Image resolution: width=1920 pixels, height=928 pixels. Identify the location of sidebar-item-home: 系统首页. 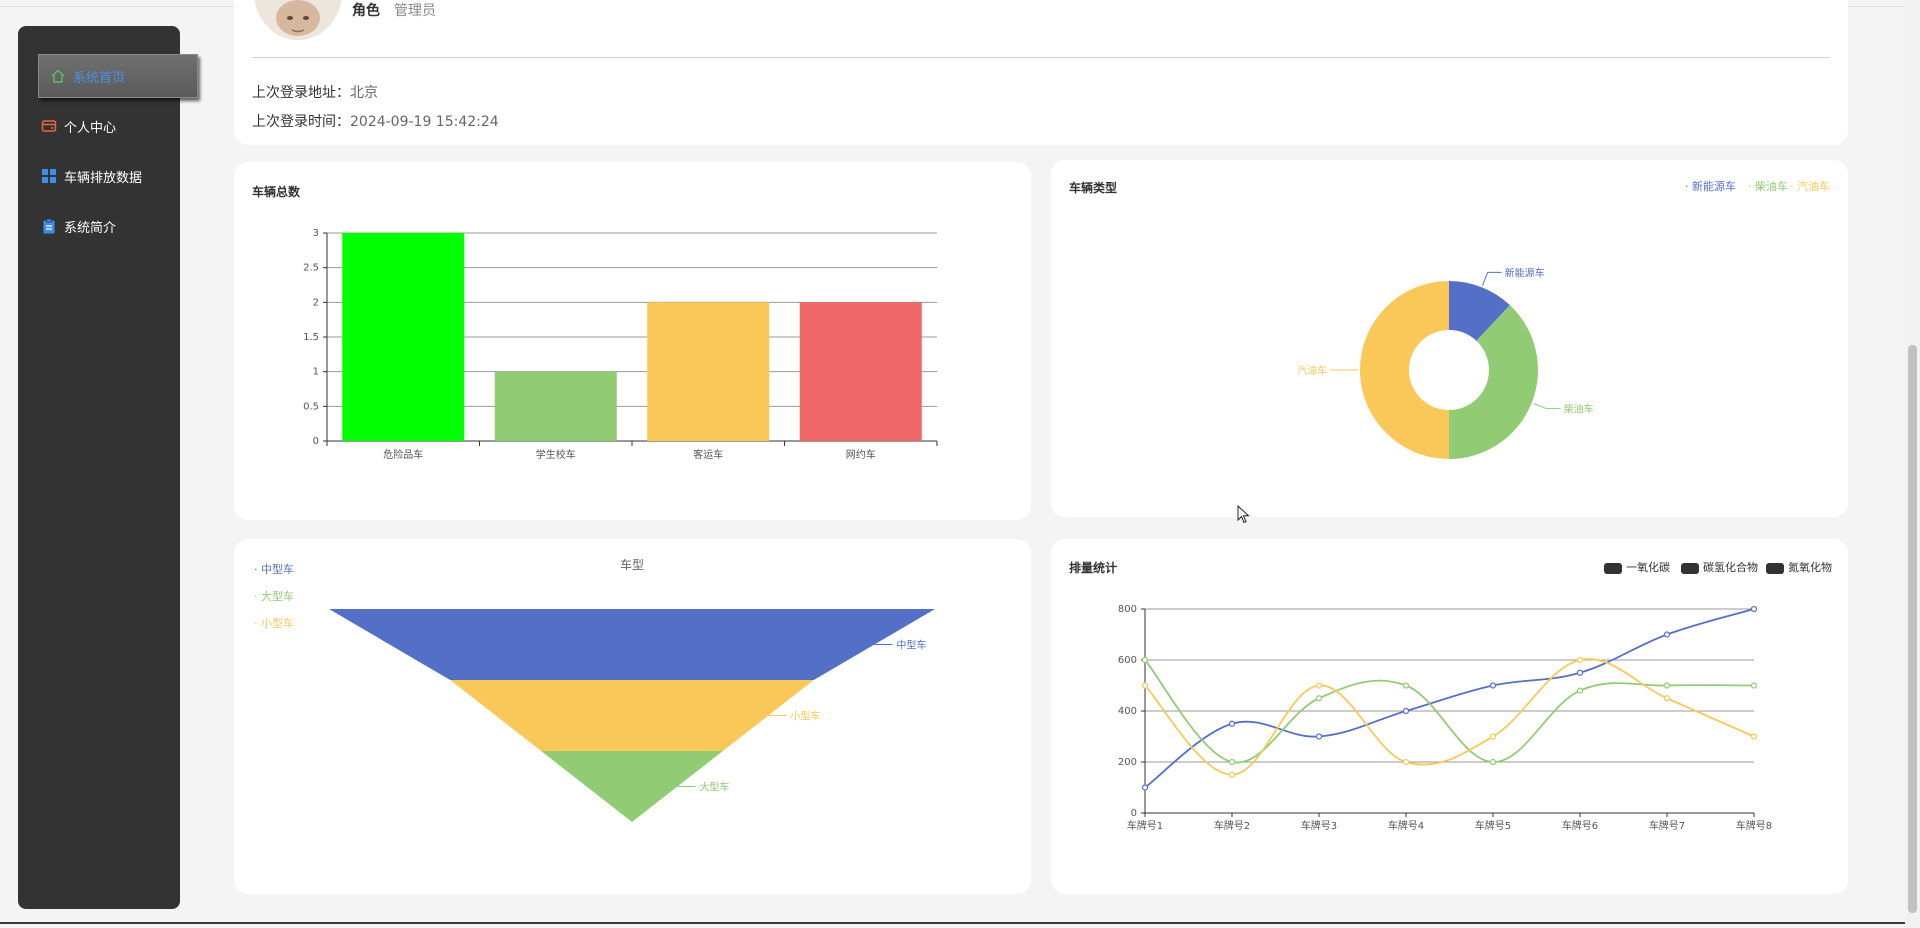
(118, 76).